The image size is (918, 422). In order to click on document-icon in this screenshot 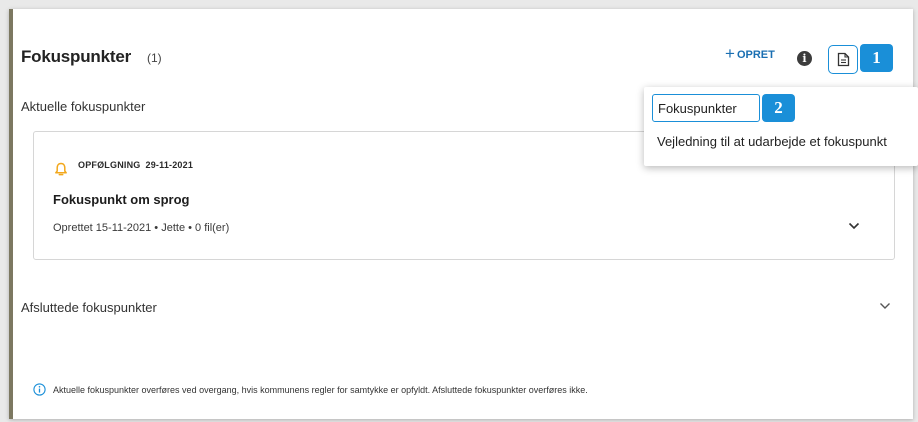, I will do `click(843, 59)`.